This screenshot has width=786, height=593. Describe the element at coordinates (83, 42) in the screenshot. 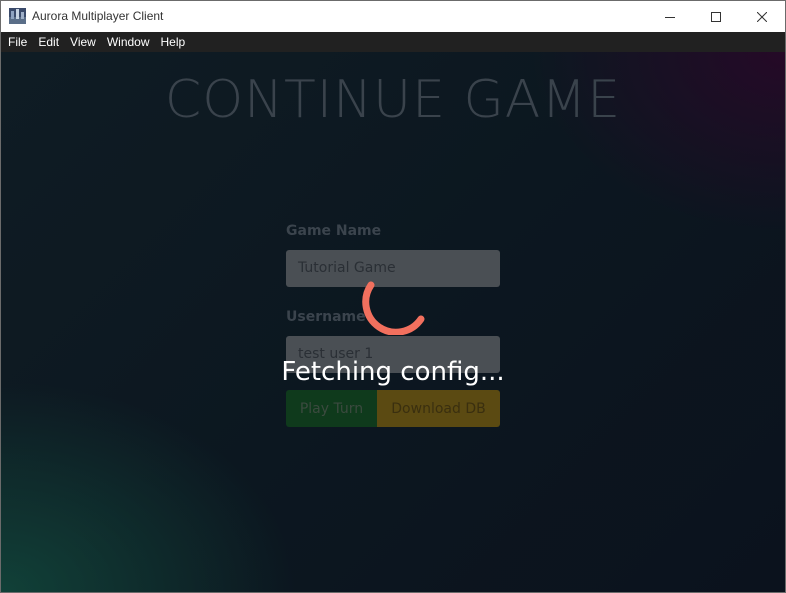

I see `menu-view: View` at that location.